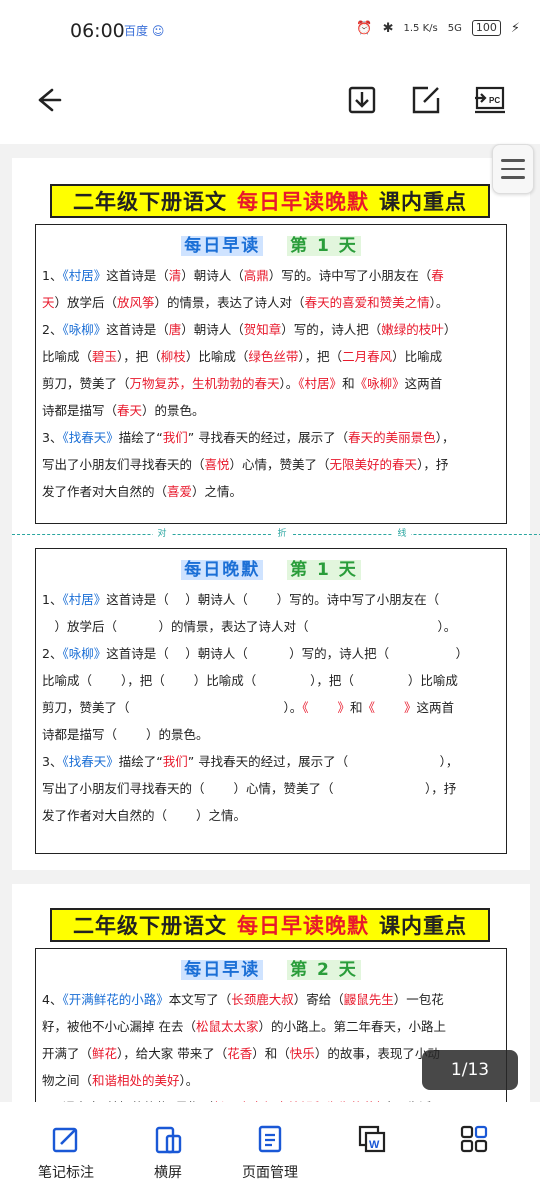 The width and height of the screenshot is (540, 1200). I want to click on apps-grid-icon, so click(474, 1139).